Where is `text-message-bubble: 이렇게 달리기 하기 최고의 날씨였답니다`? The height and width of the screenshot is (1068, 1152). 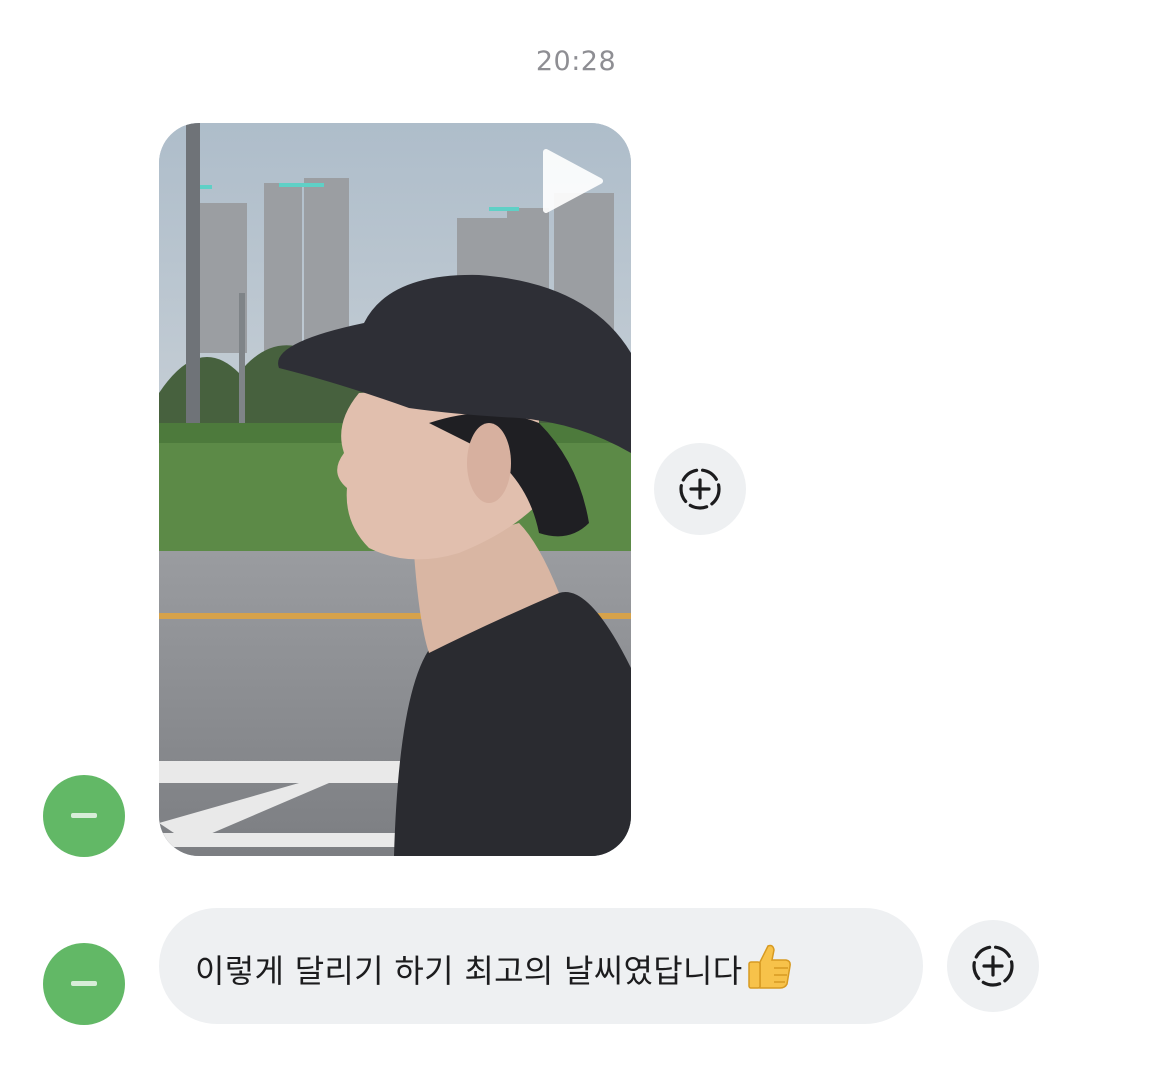 text-message-bubble: 이렇게 달리기 하기 최고의 날씨였답니다 is located at coordinates (541, 966).